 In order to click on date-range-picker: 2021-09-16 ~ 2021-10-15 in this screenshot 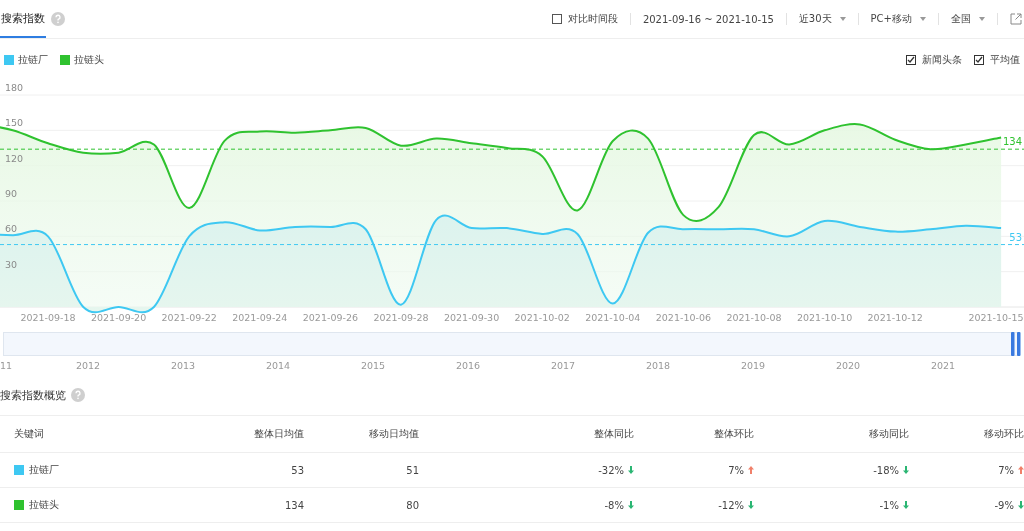, I will do `click(708, 19)`.